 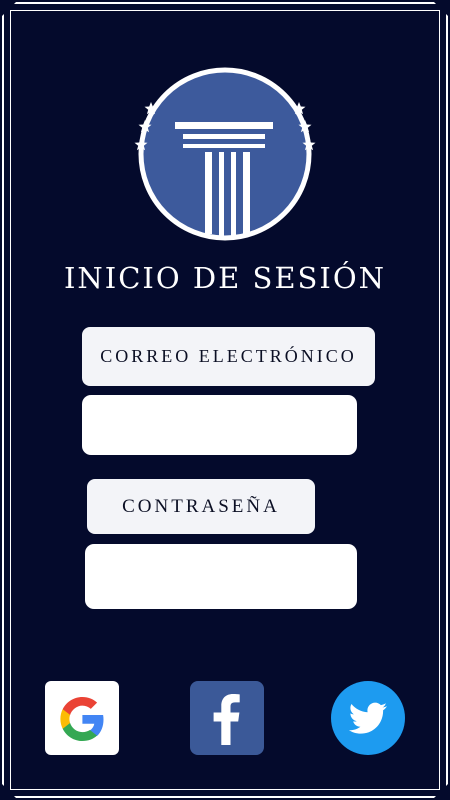 What do you see at coordinates (221, 576) in the screenshot?
I see `password-field` at bounding box center [221, 576].